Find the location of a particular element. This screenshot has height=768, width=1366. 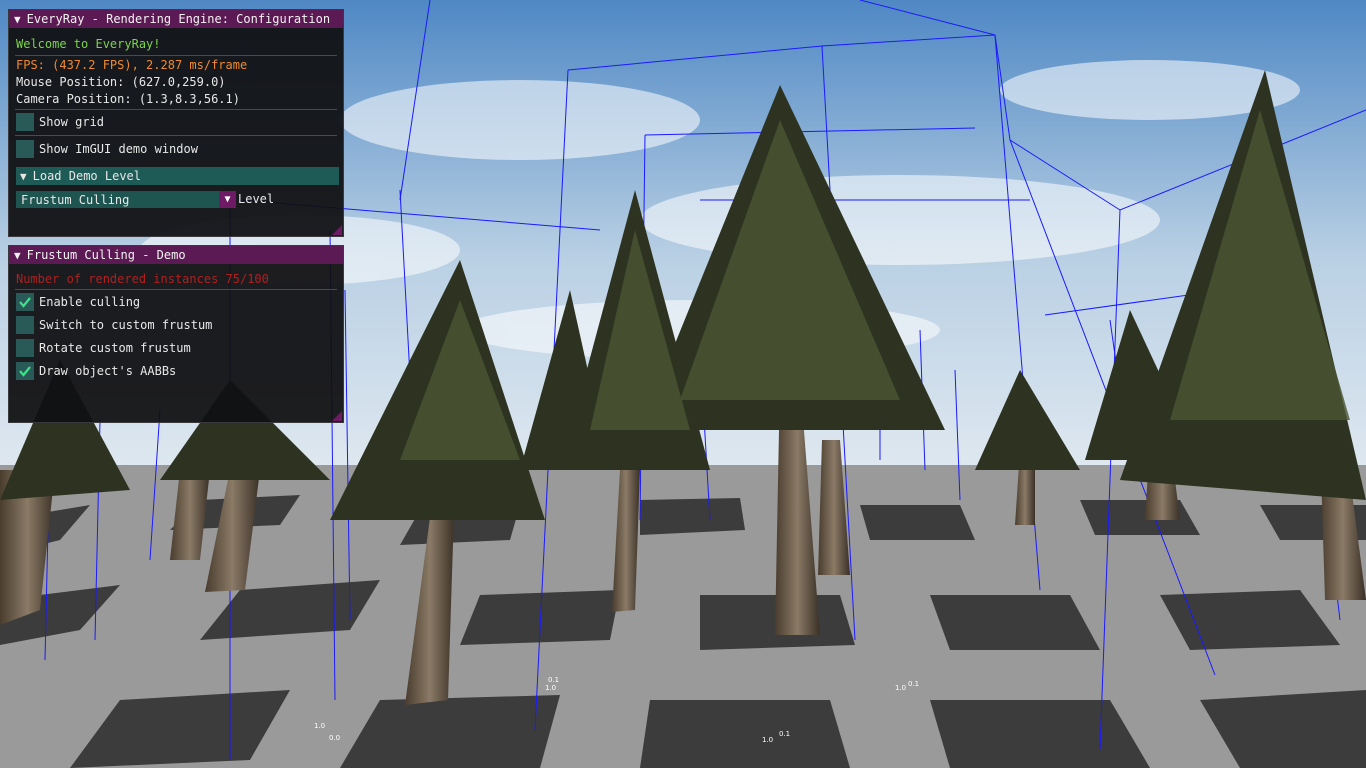

enable-culling-checkbox: Enable culling is located at coordinates (78, 302).